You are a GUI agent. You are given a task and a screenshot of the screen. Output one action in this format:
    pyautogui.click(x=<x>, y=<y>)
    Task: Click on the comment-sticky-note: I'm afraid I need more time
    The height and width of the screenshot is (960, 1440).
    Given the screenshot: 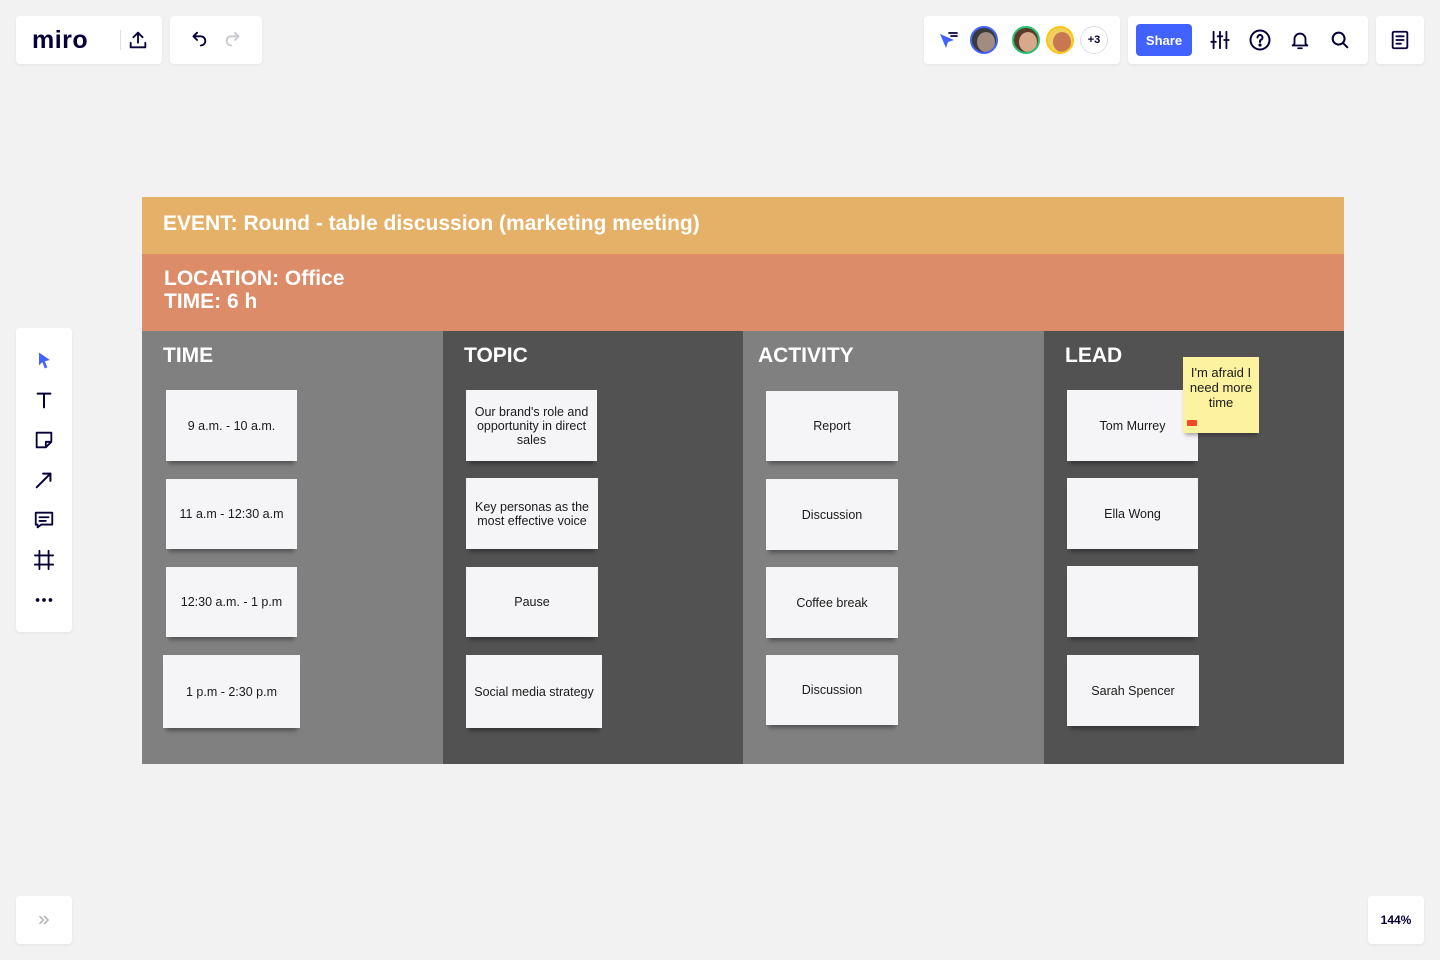 What is the action you would take?
    pyautogui.click(x=1221, y=395)
    